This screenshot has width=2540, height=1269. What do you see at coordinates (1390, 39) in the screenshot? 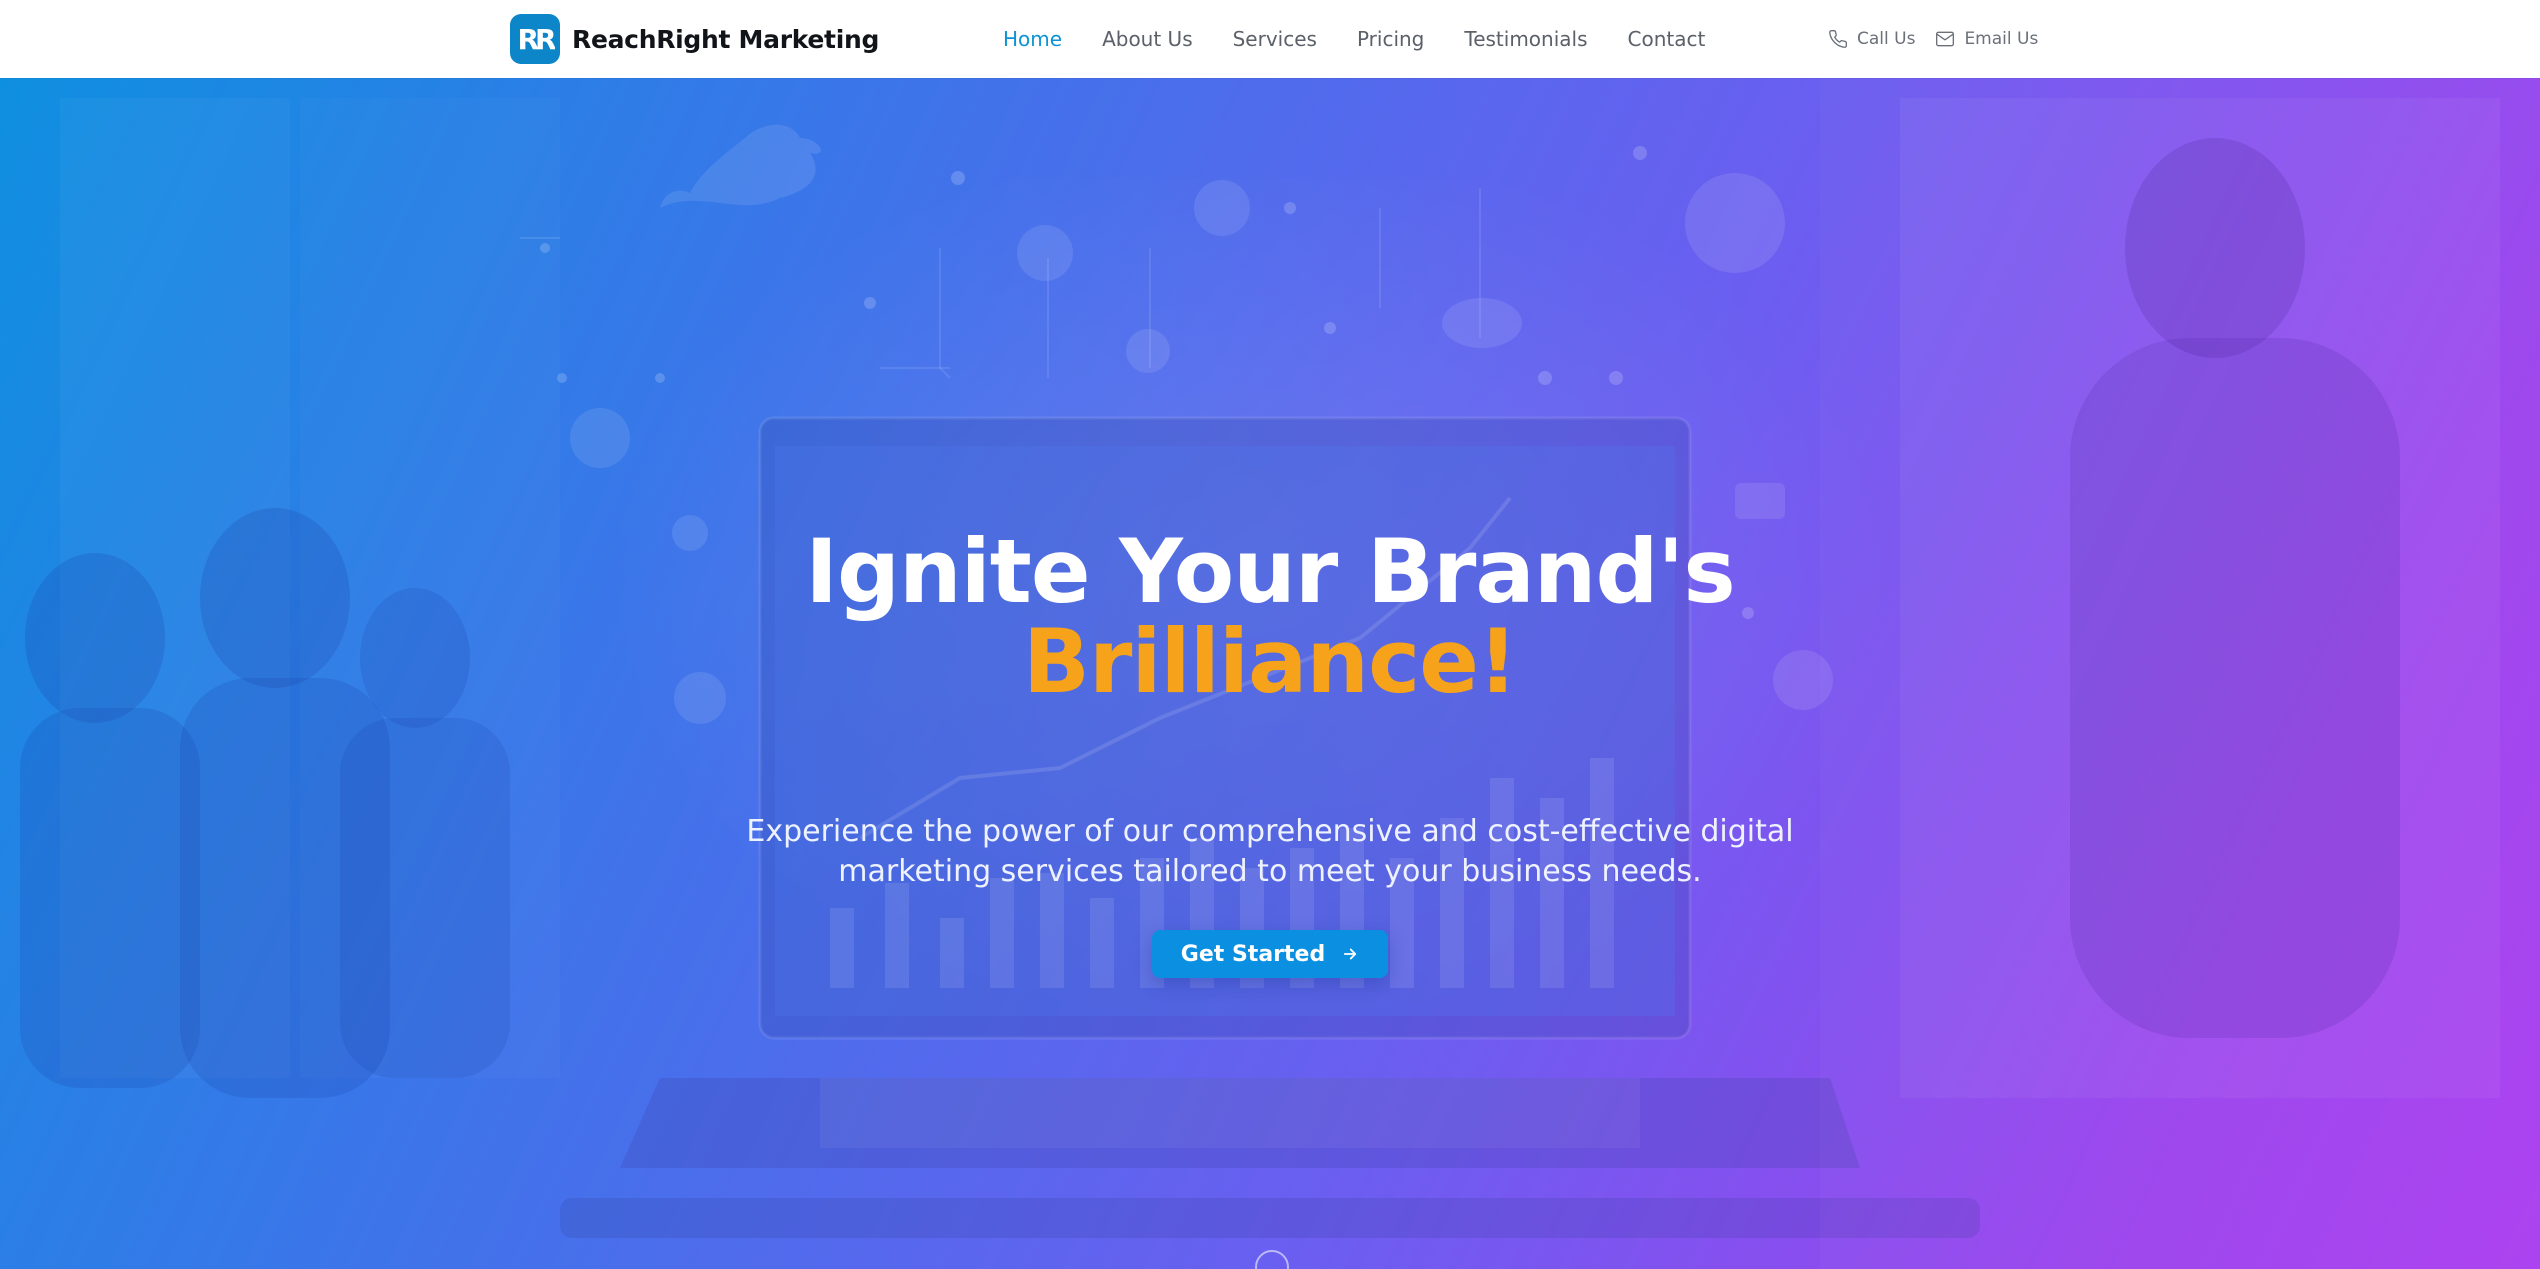
I see `nav-pricing: Pricing` at bounding box center [1390, 39].